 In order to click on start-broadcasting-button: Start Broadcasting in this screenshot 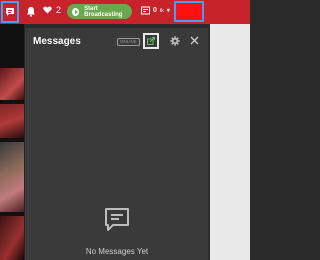, I will do `click(99, 11)`.